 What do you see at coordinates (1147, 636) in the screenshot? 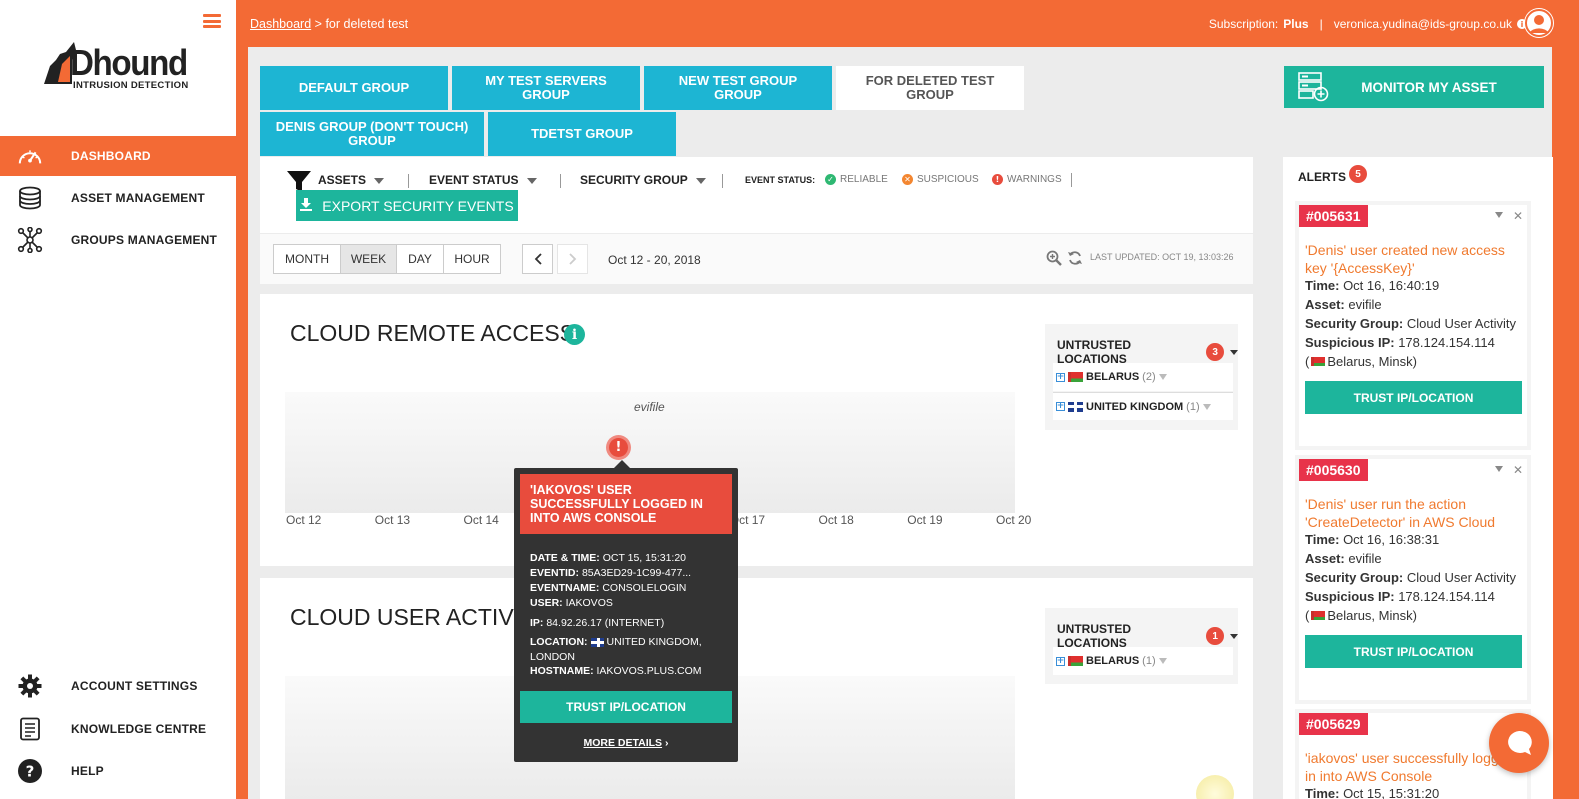
I see `untrusted-locations-dropdown: UNTRUSTED LOCATIONS 1` at bounding box center [1147, 636].